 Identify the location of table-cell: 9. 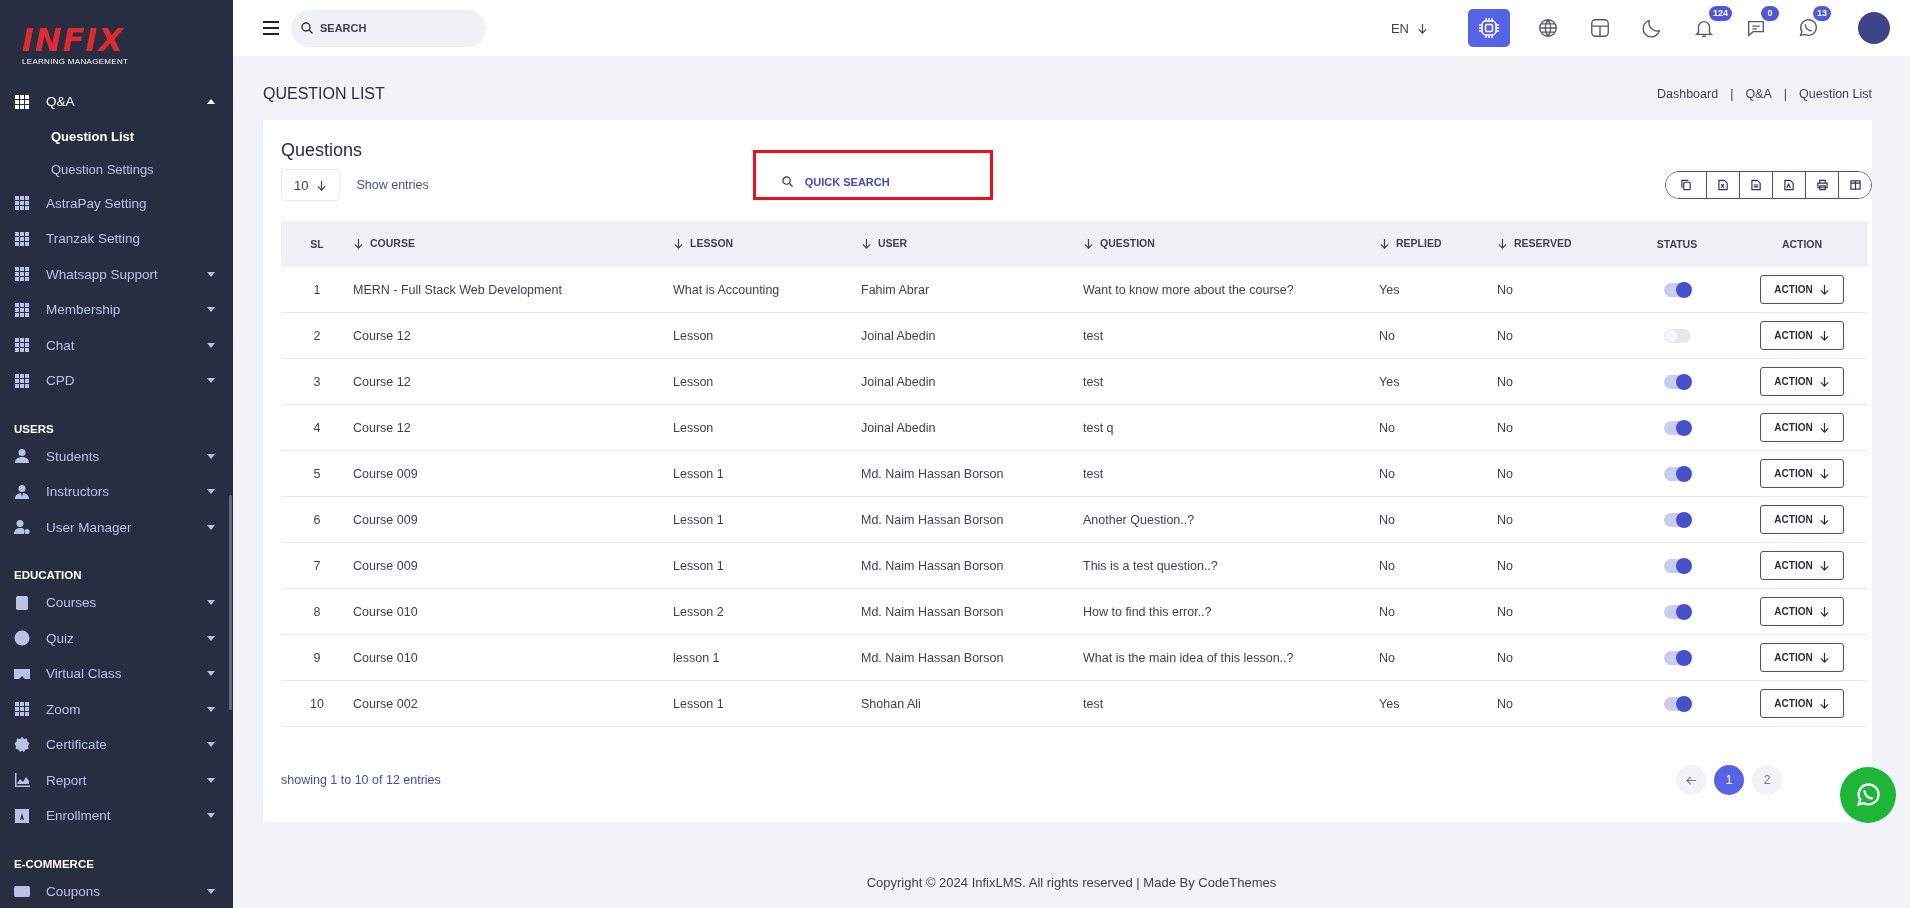
(317, 657).